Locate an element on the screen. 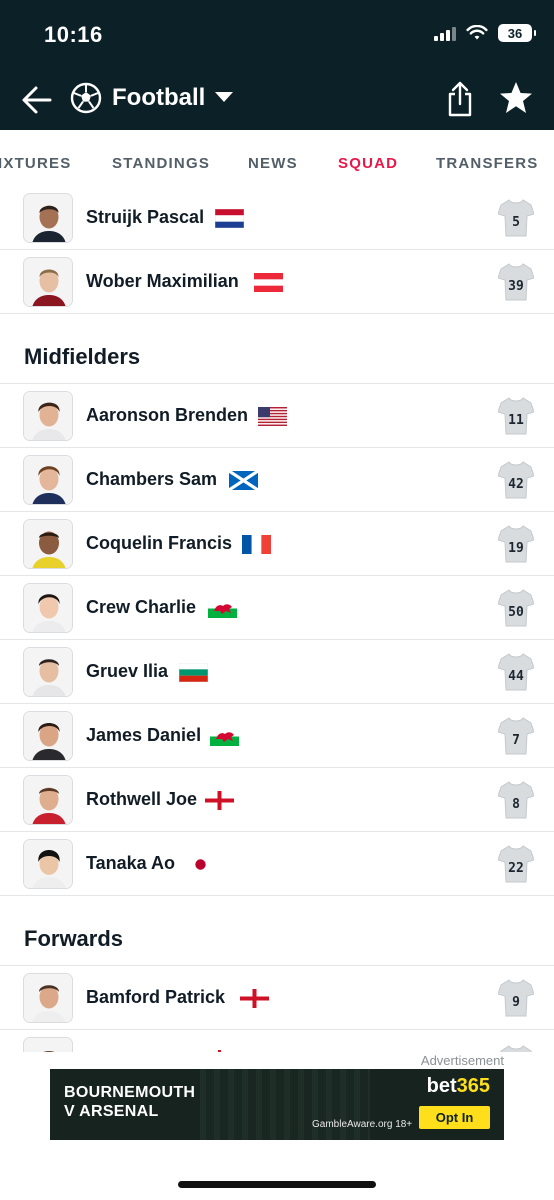 Image resolution: width=554 pixels, height=1200 pixels. list-item-partial is located at coordinates (277, 1041).